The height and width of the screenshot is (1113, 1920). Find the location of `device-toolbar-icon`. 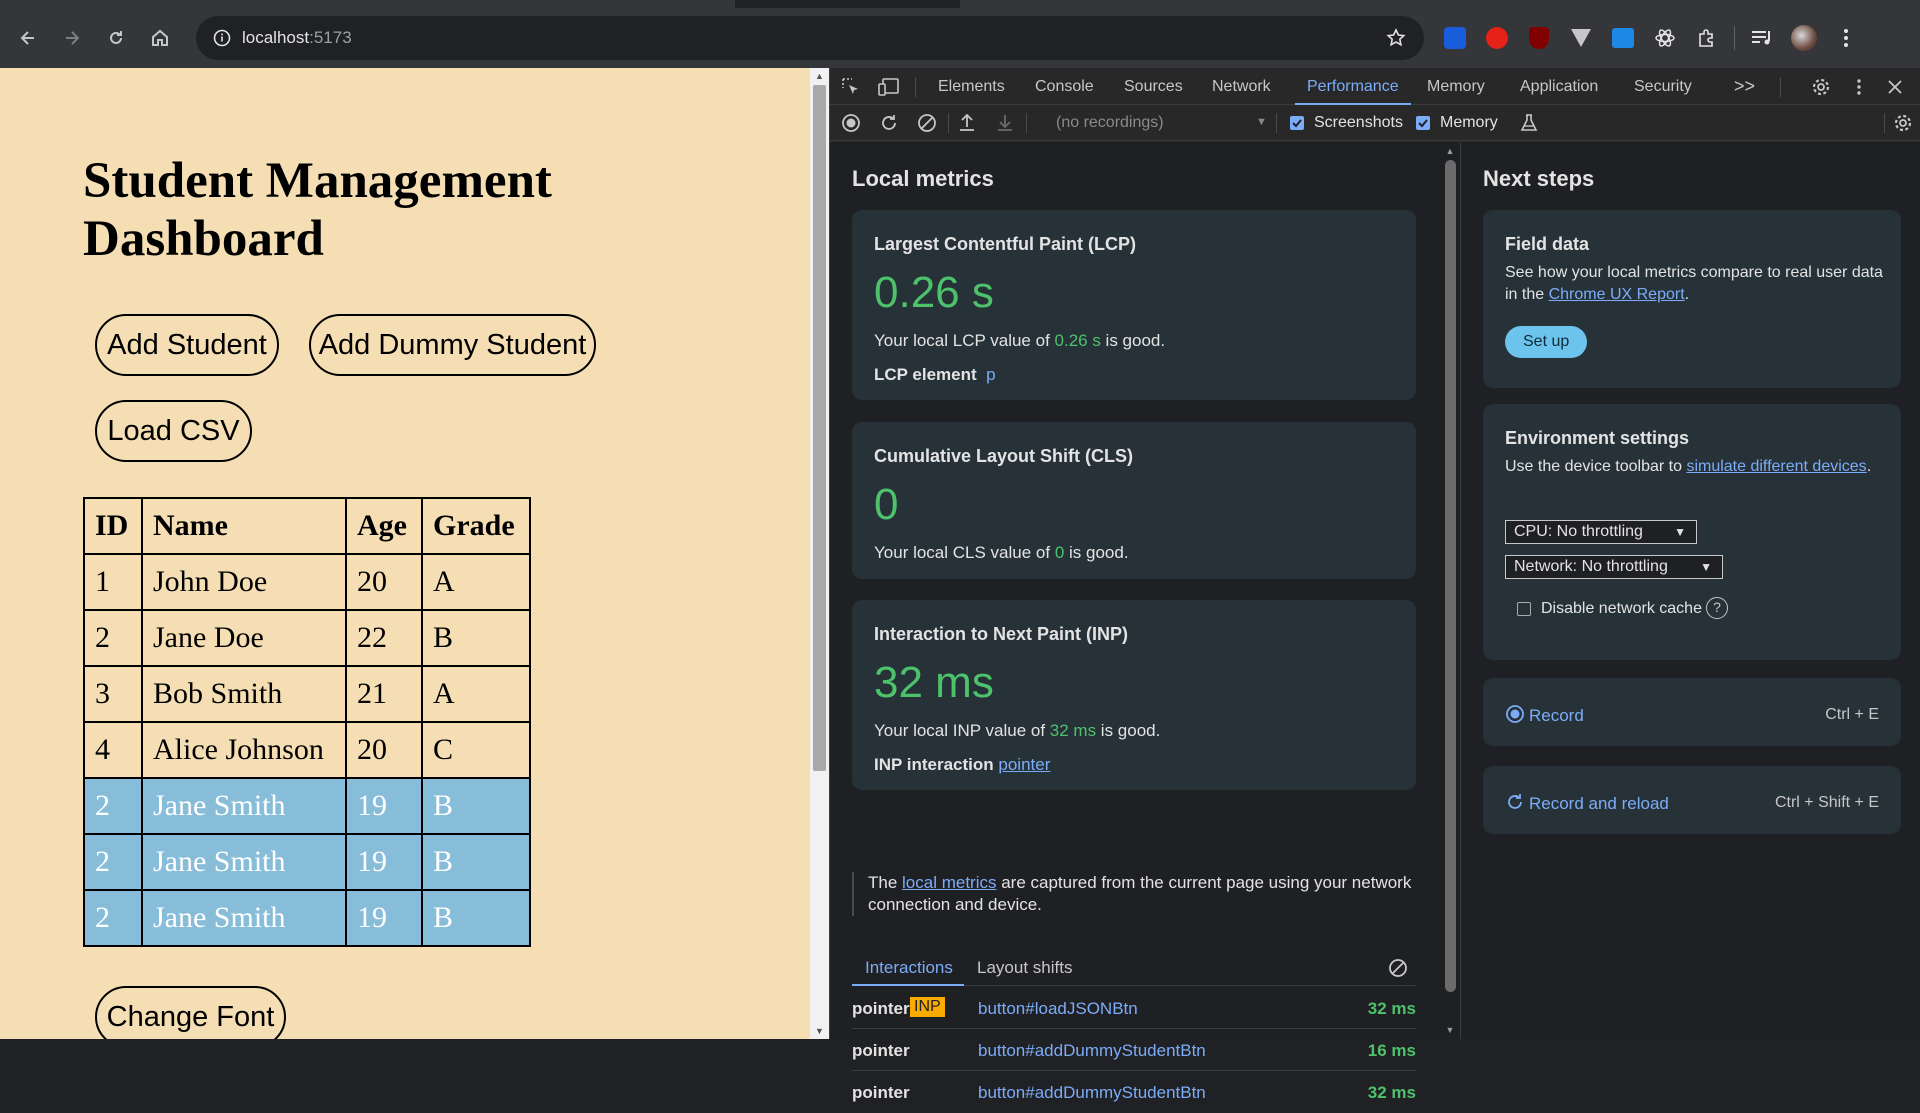

device-toolbar-icon is located at coordinates (889, 87).